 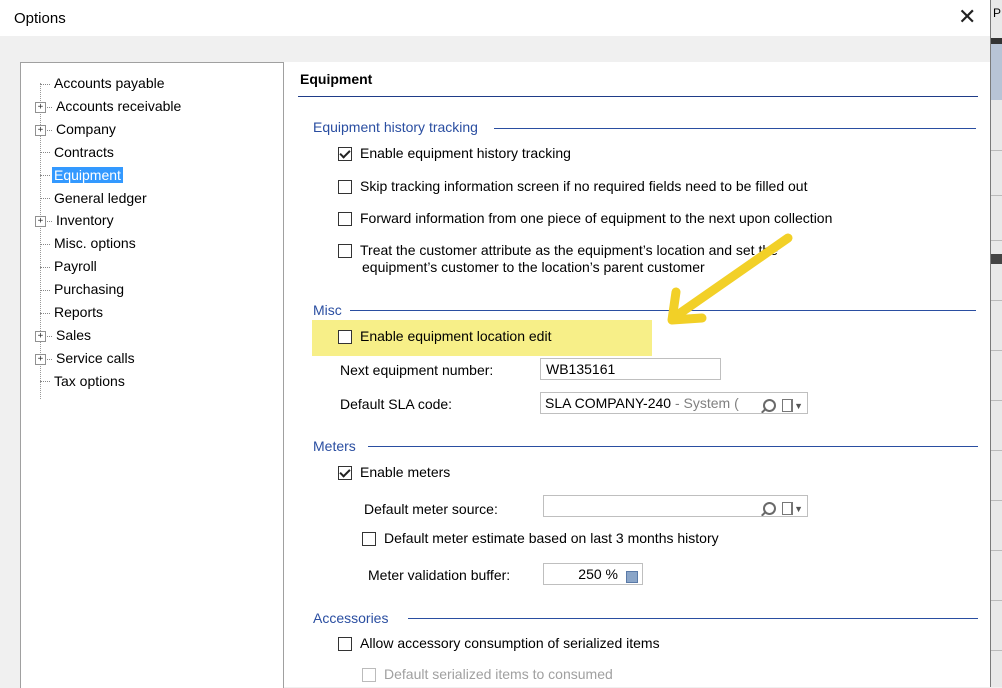 I want to click on skip-tracking-checkbox, so click(x=345, y=187).